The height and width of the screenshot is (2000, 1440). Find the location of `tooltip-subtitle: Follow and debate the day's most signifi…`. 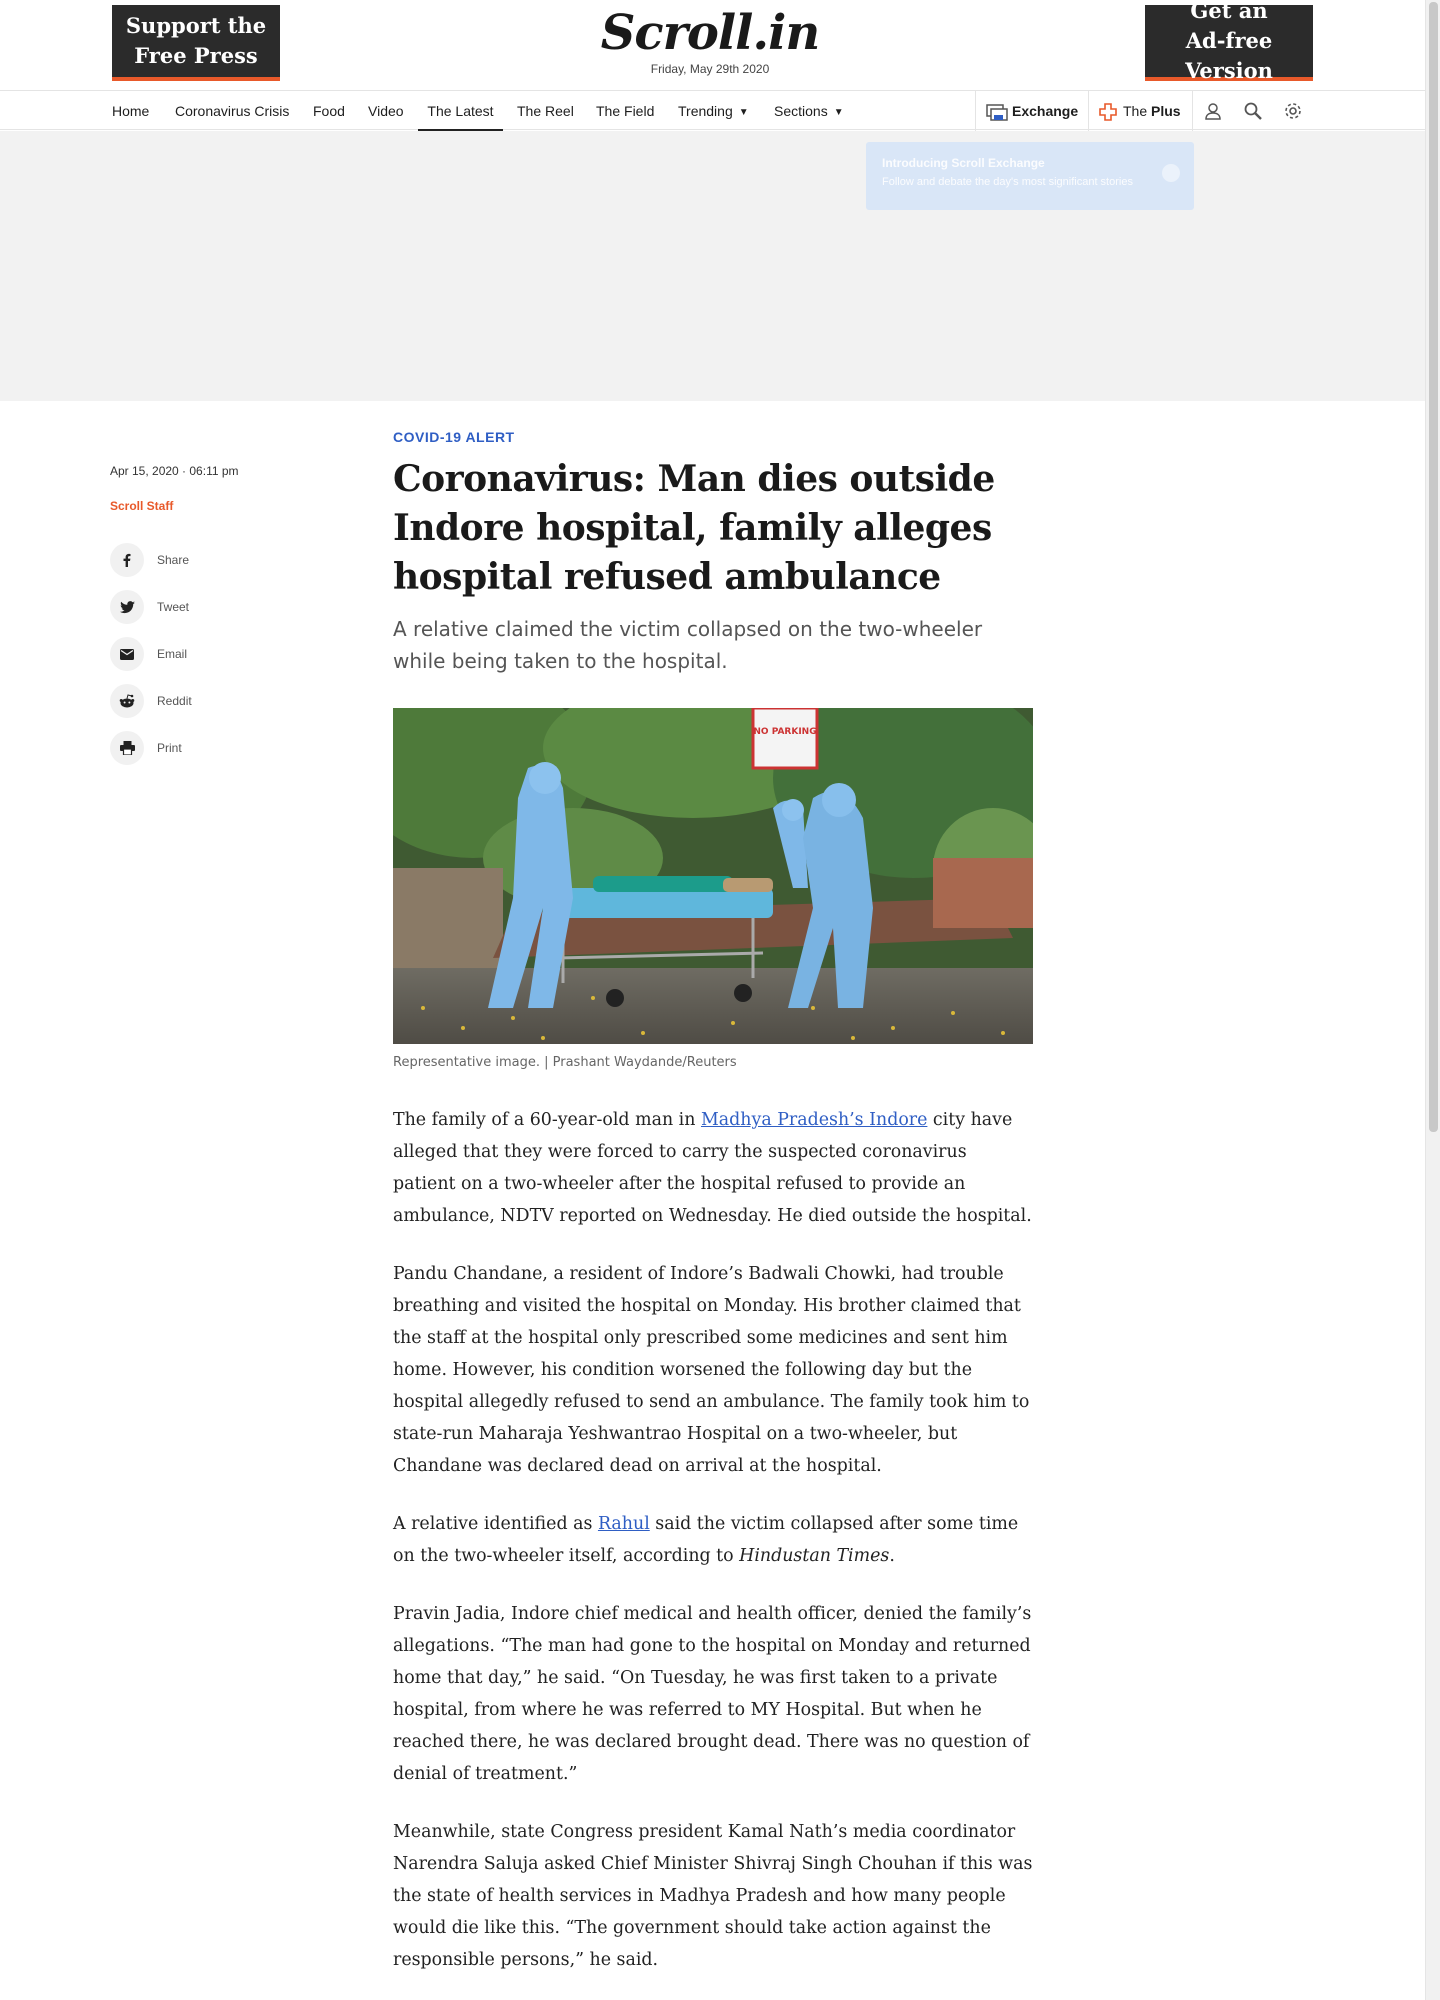

tooltip-subtitle: Follow and debate the day's most signifi… is located at coordinates (1007, 182).